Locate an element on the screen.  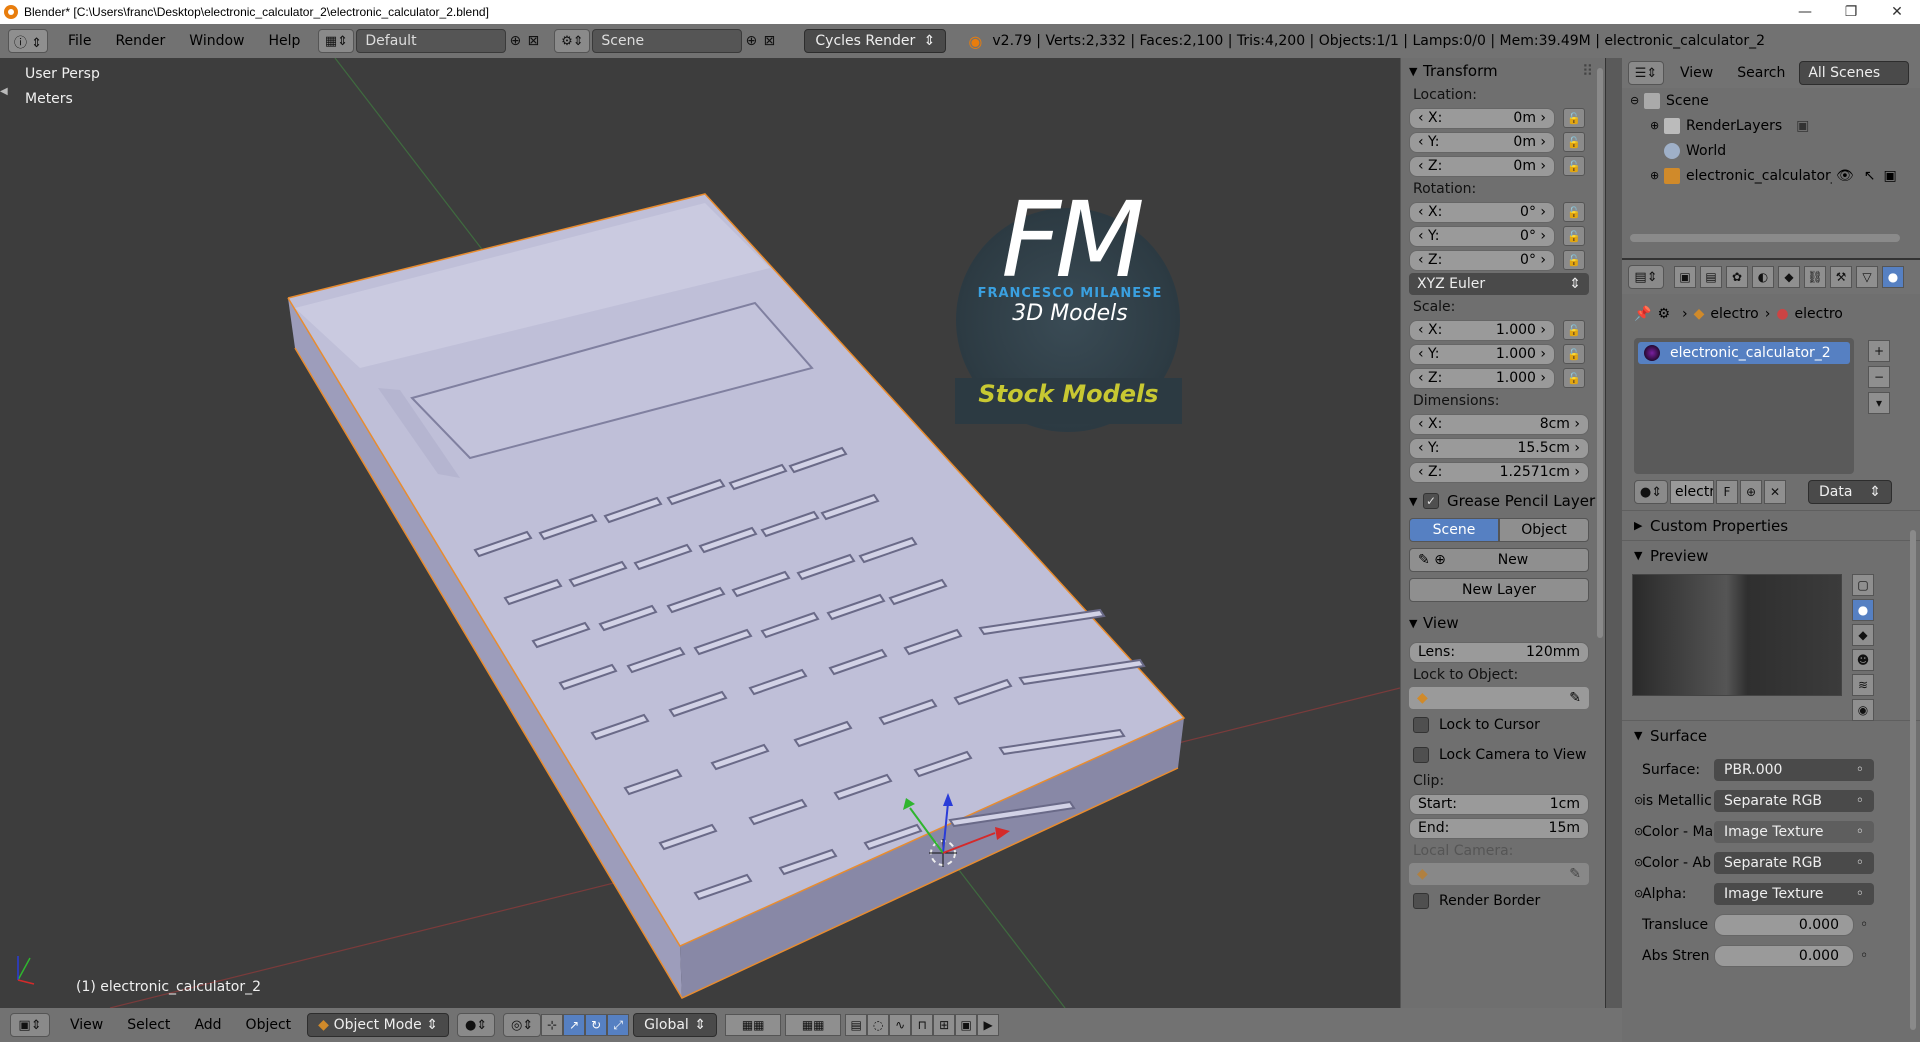
toolshelf-toggle-icon: ◀ is located at coordinates (4, 94).